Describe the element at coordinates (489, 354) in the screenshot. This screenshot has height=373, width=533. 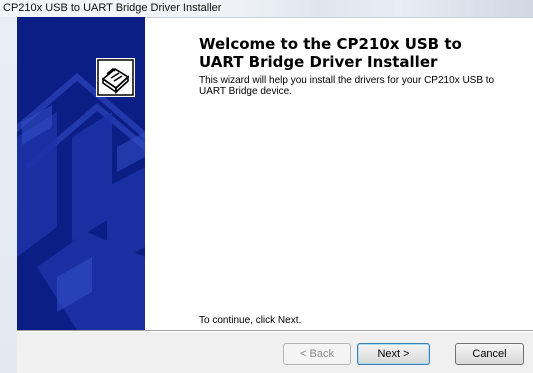
I see `cancel-button: Cancel` at that location.